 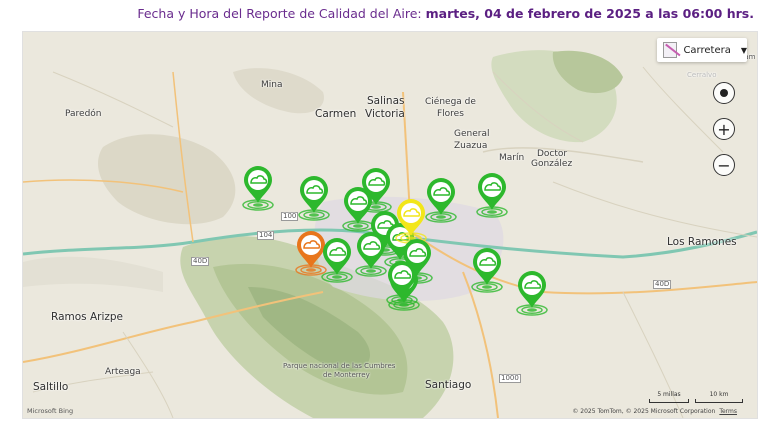 I want to click on locate-me-button, so click(x=724, y=93).